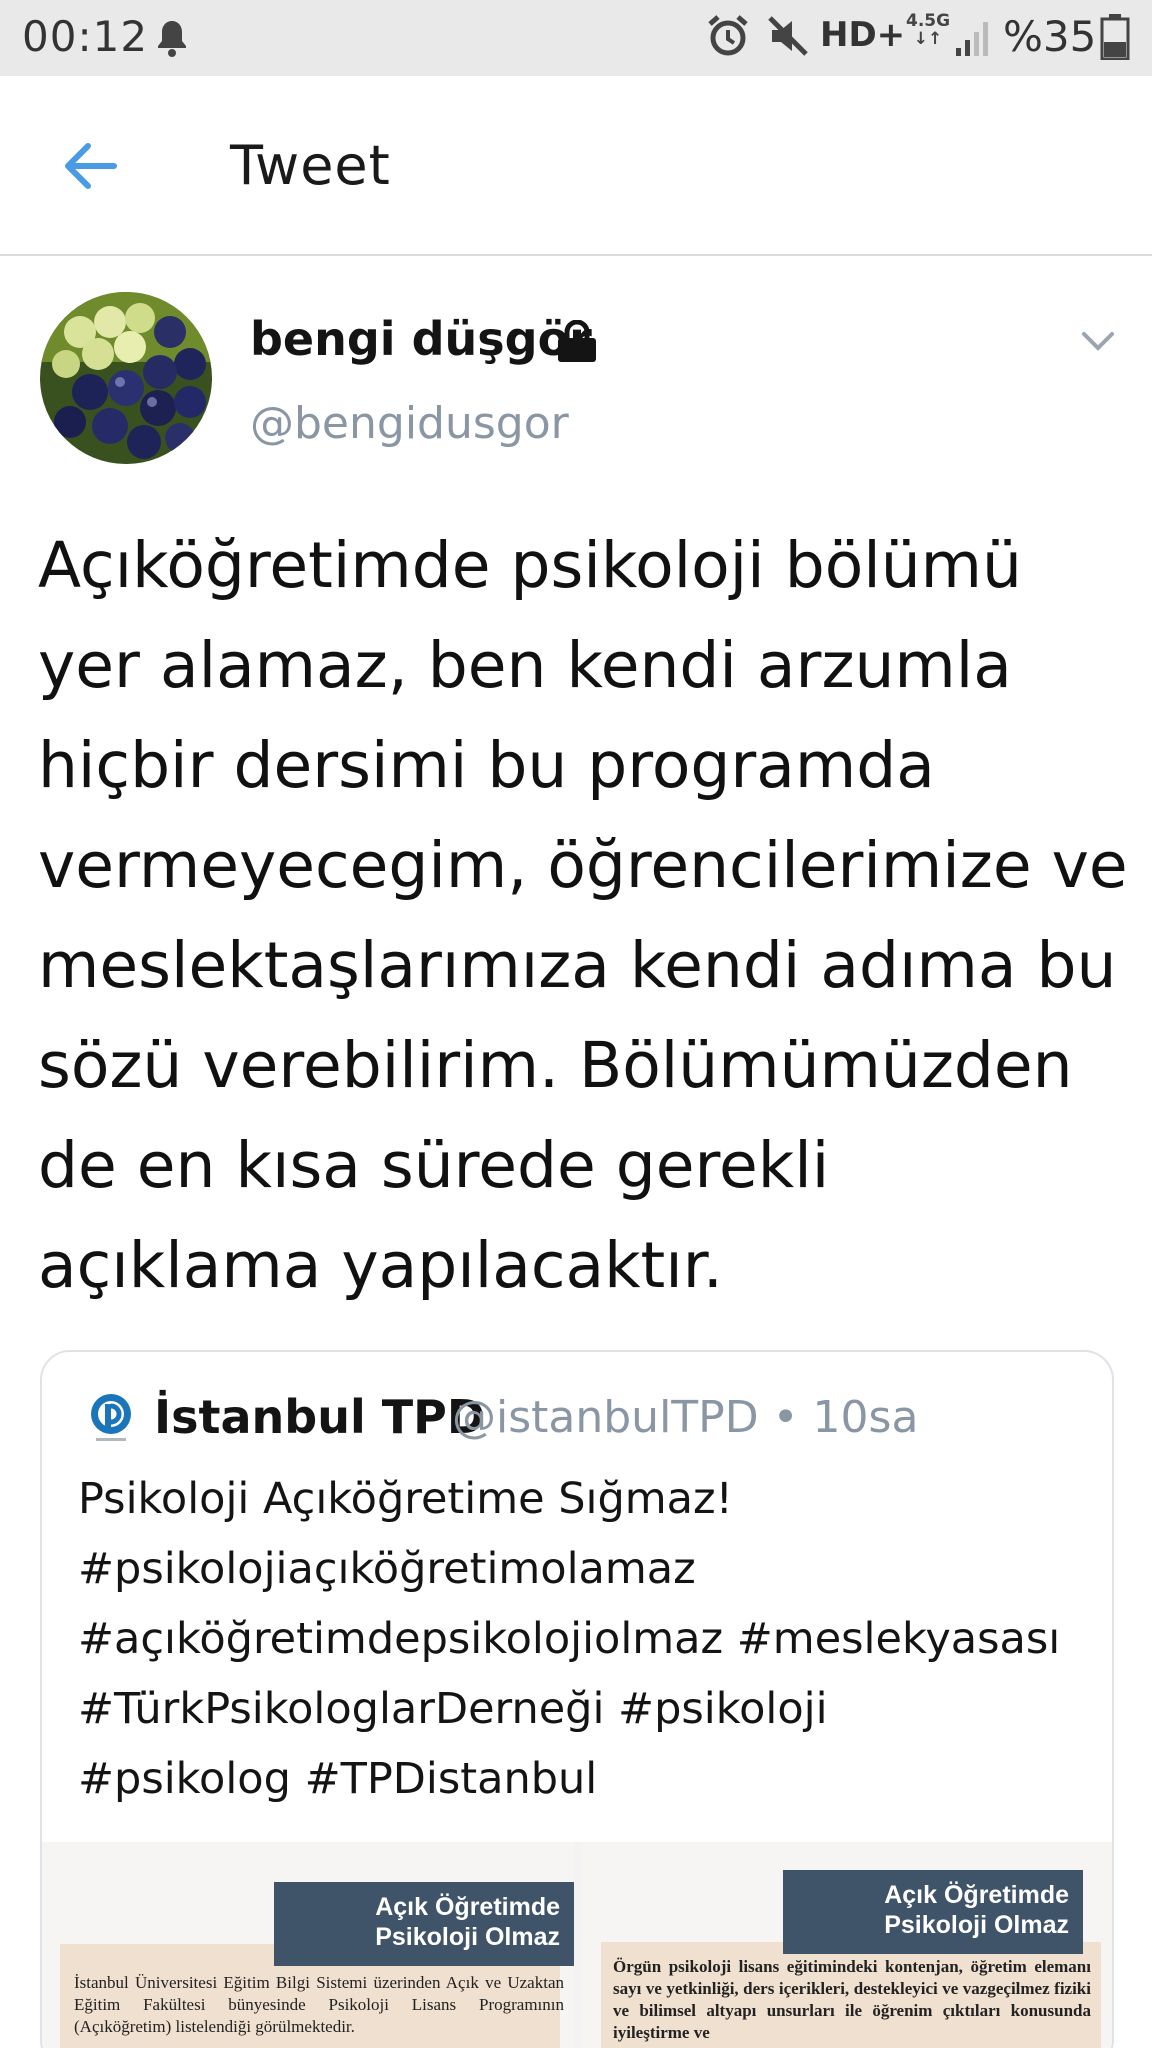 This screenshot has width=1152, height=2048. Describe the element at coordinates (605, 1417) in the screenshot. I see `quoted-author-handle: @istanbulTPD` at that location.